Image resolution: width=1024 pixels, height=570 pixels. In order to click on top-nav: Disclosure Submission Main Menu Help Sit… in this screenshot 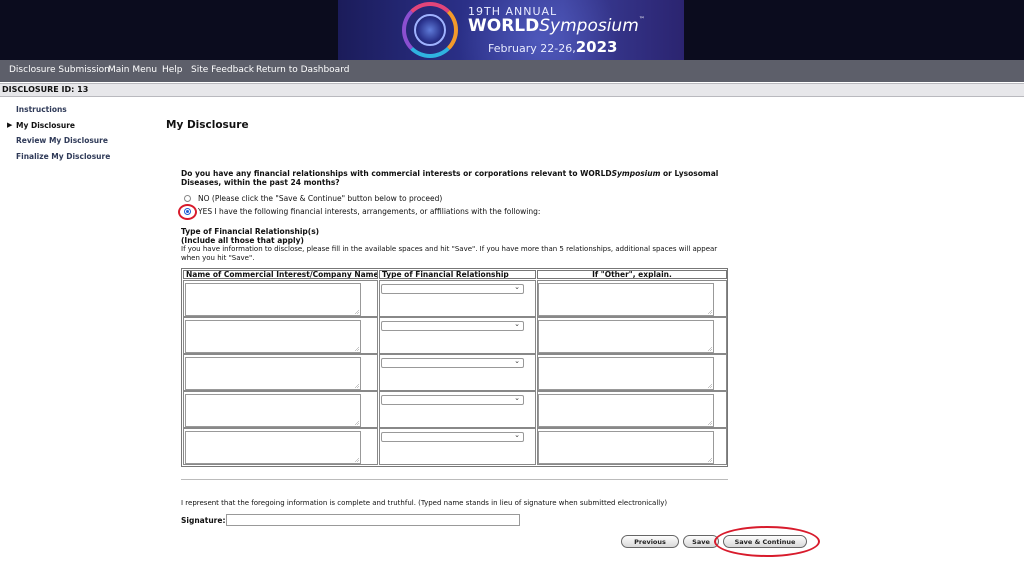, I will do `click(512, 71)`.